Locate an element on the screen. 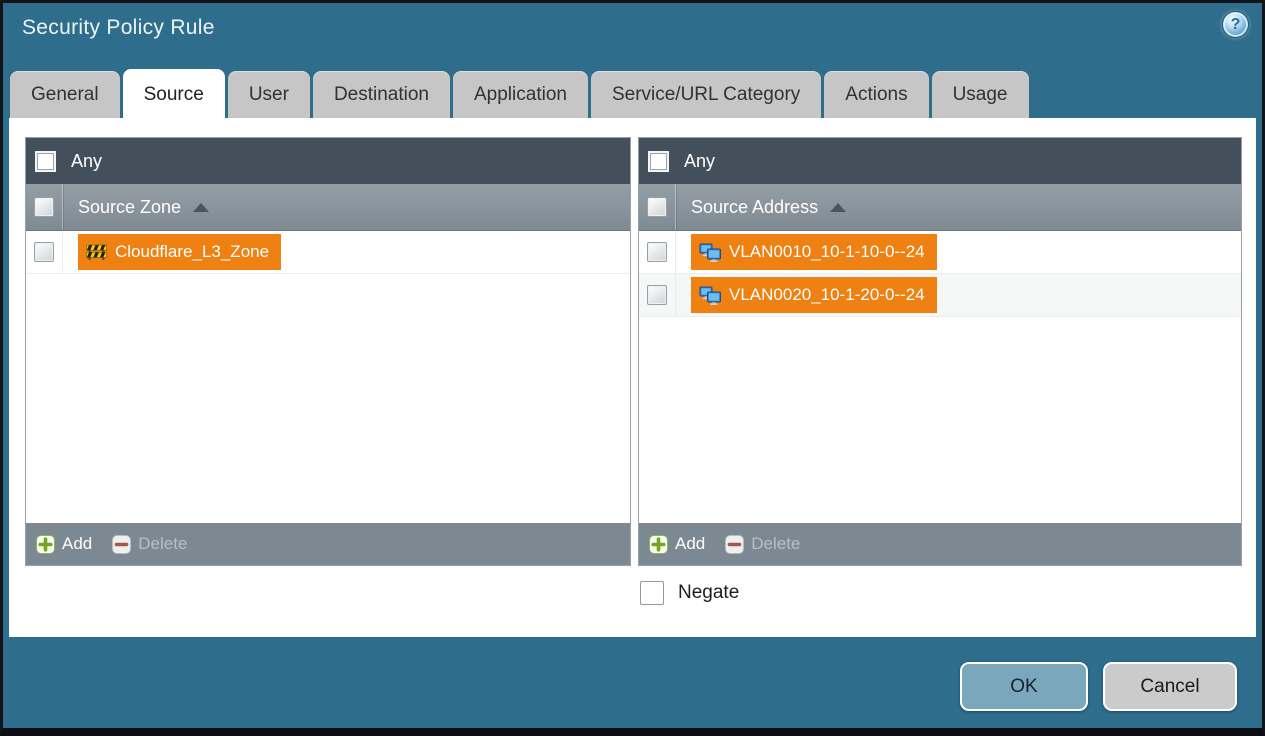 This screenshot has width=1265, height=736. source-address-select-all-checkbox is located at coordinates (657, 207).